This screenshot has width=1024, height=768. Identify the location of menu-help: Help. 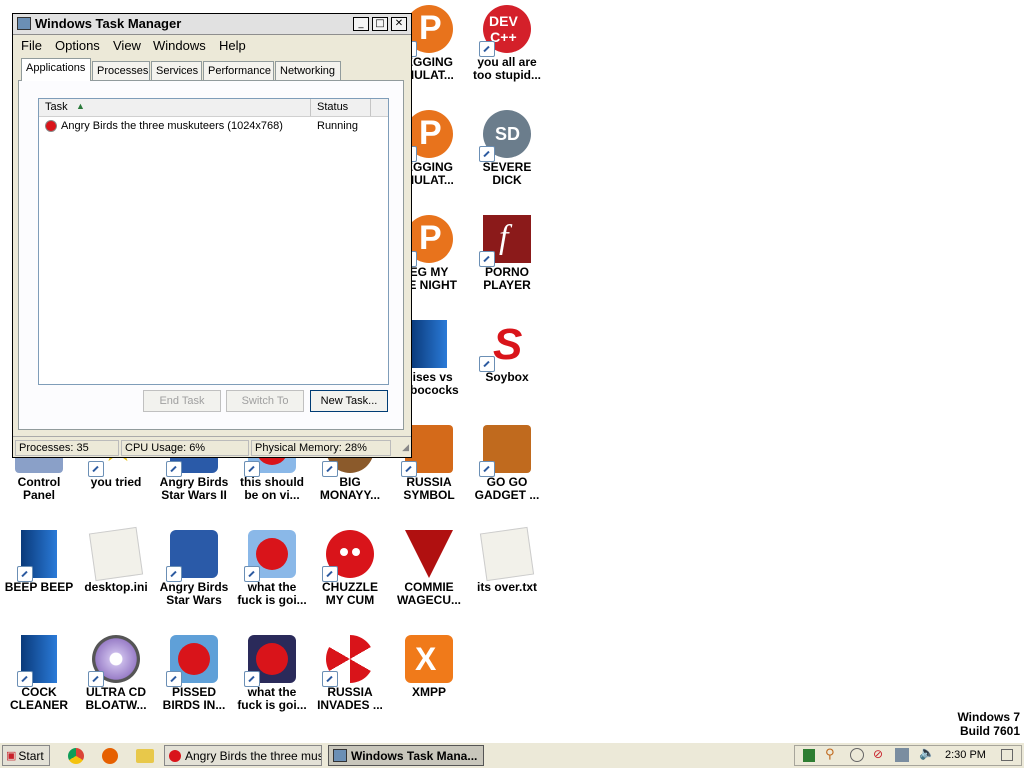
(232, 45).